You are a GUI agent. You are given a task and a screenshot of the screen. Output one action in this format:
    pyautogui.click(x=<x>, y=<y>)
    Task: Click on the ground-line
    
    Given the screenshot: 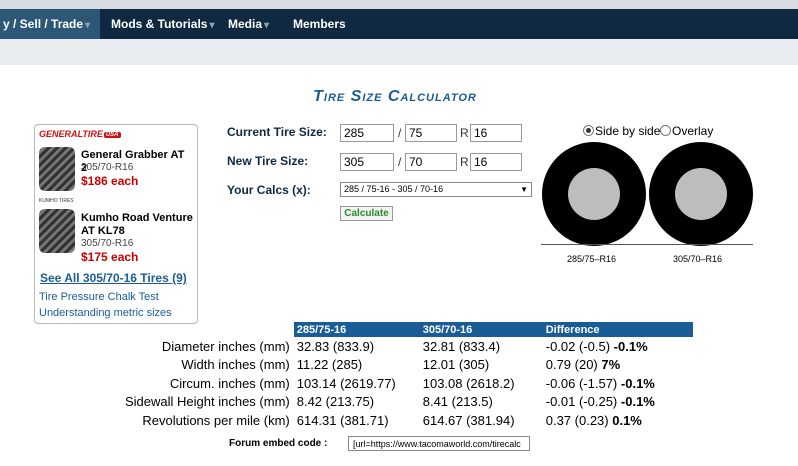 What is the action you would take?
    pyautogui.click(x=647, y=244)
    